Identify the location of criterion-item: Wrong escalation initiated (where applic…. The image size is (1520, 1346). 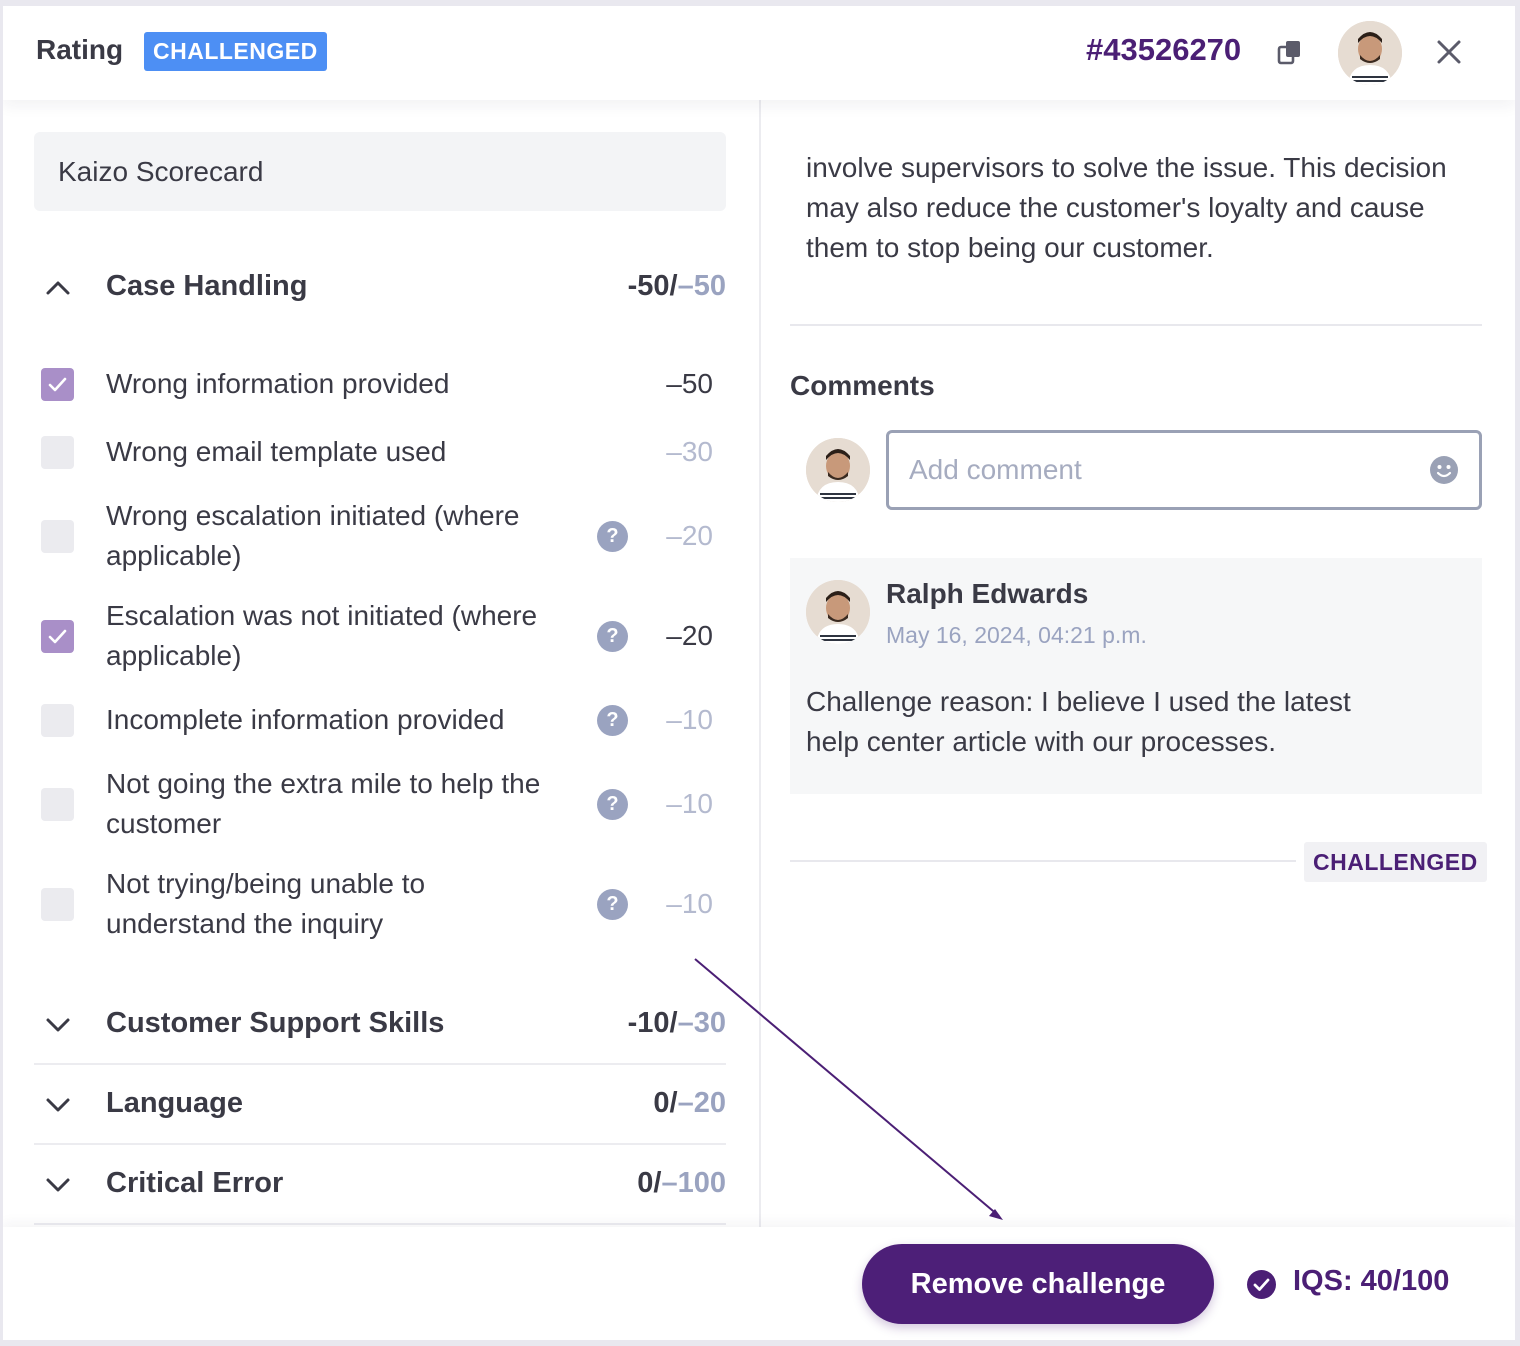
(377, 536).